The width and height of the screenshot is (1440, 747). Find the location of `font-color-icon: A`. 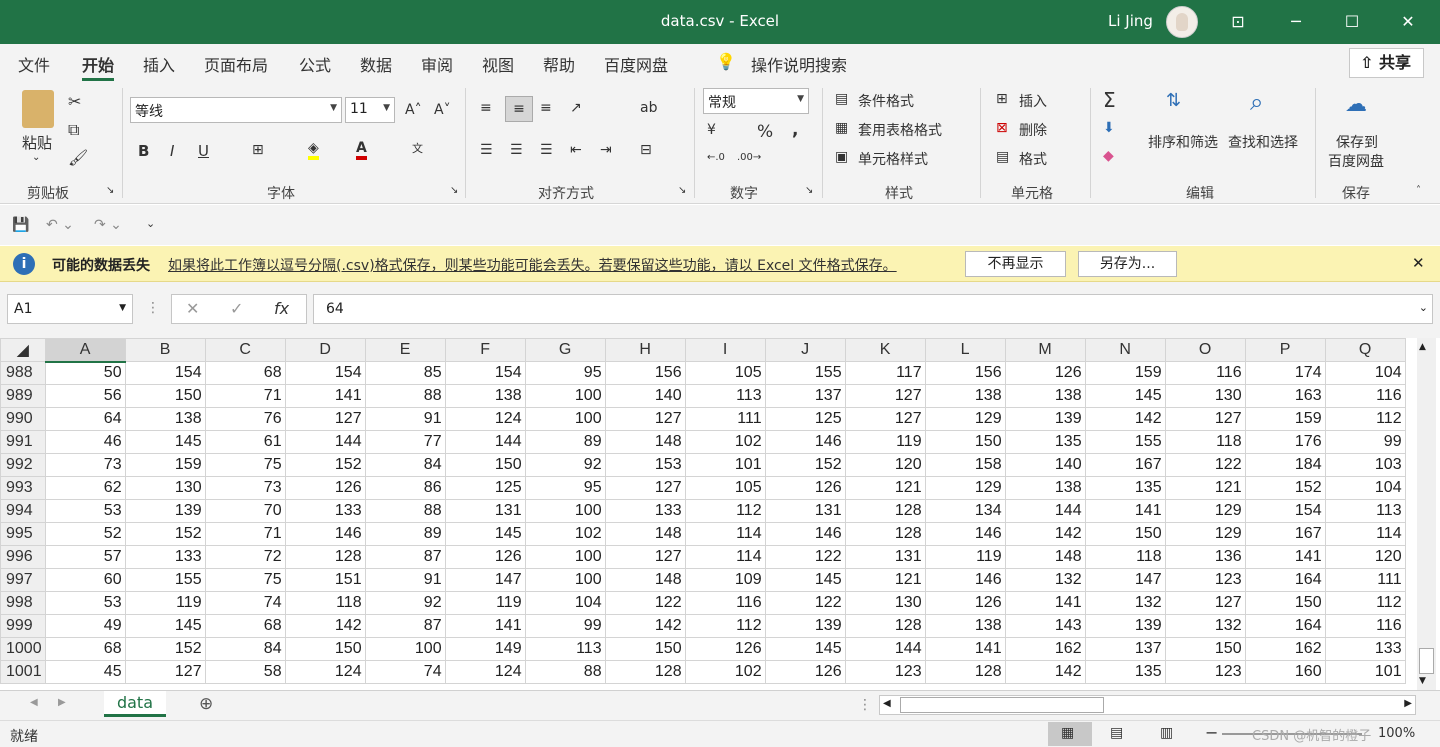

font-color-icon: A is located at coordinates (361, 150).